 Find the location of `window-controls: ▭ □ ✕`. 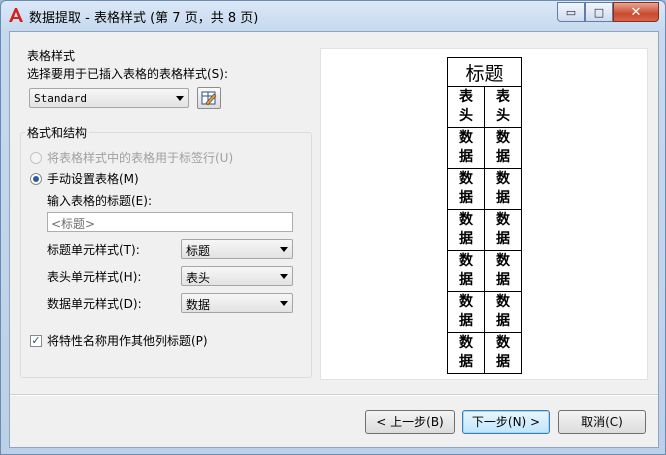

window-controls: ▭ □ ✕ is located at coordinates (608, 12).